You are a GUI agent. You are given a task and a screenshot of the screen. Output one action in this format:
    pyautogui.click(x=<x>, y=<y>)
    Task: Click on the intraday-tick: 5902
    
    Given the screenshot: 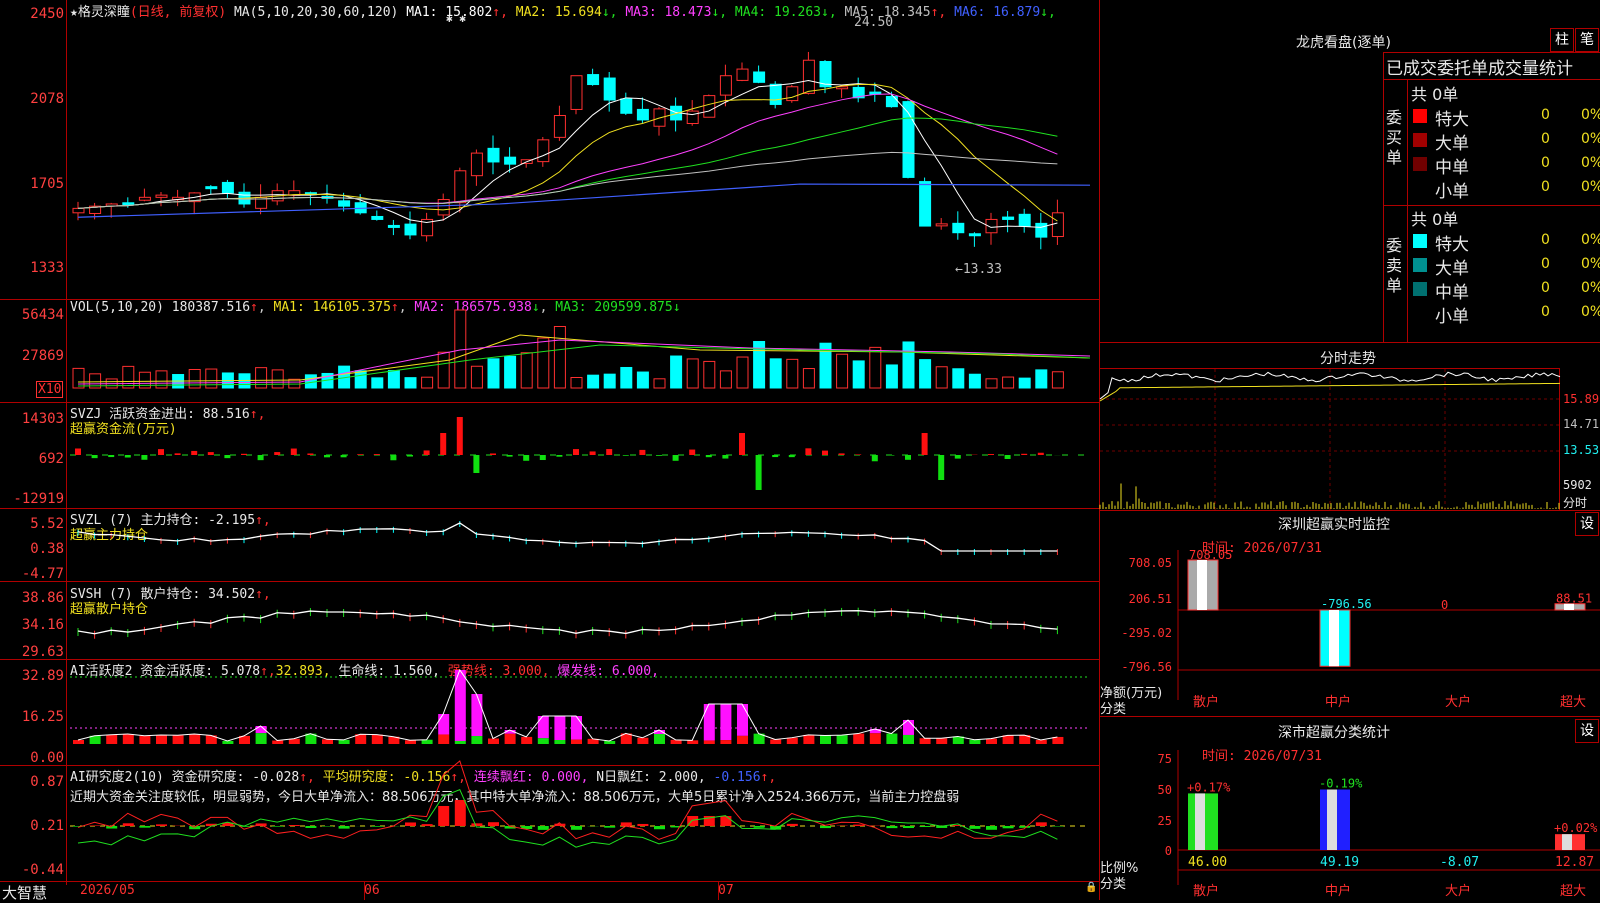 What is the action you would take?
    pyautogui.click(x=1577, y=485)
    